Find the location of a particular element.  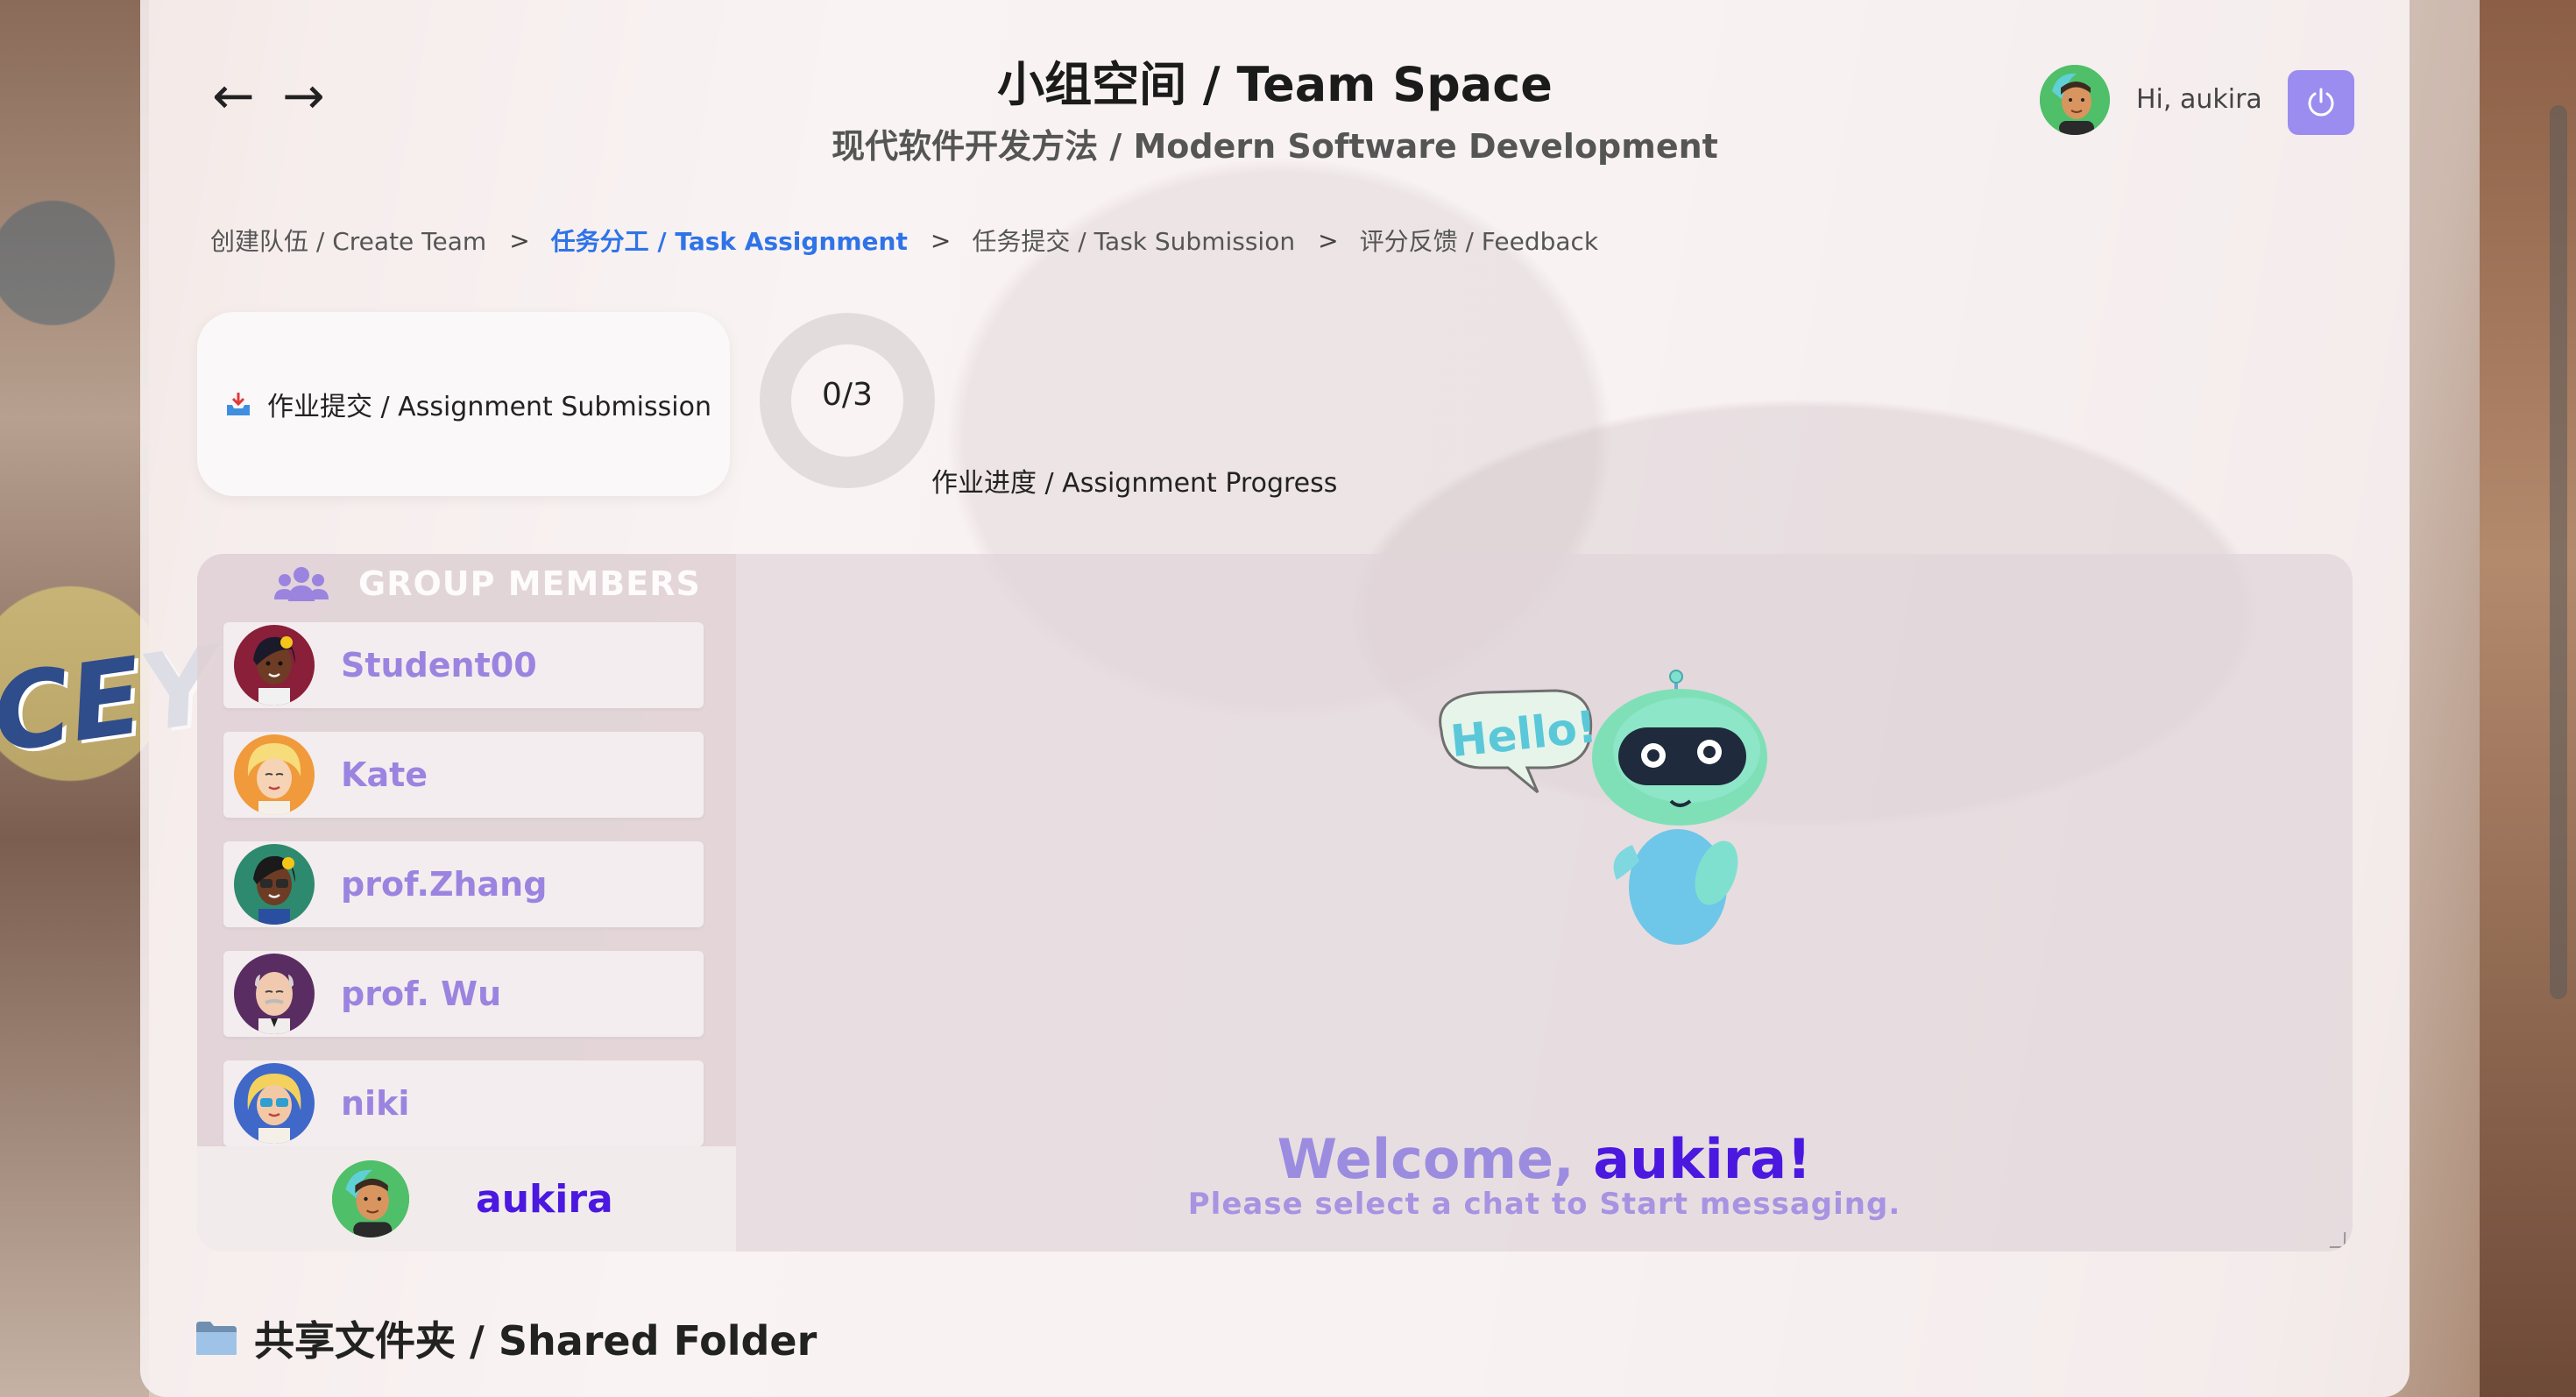

breadcrumb-feedback: 评分反馈 / Feedback is located at coordinates (1479, 240).